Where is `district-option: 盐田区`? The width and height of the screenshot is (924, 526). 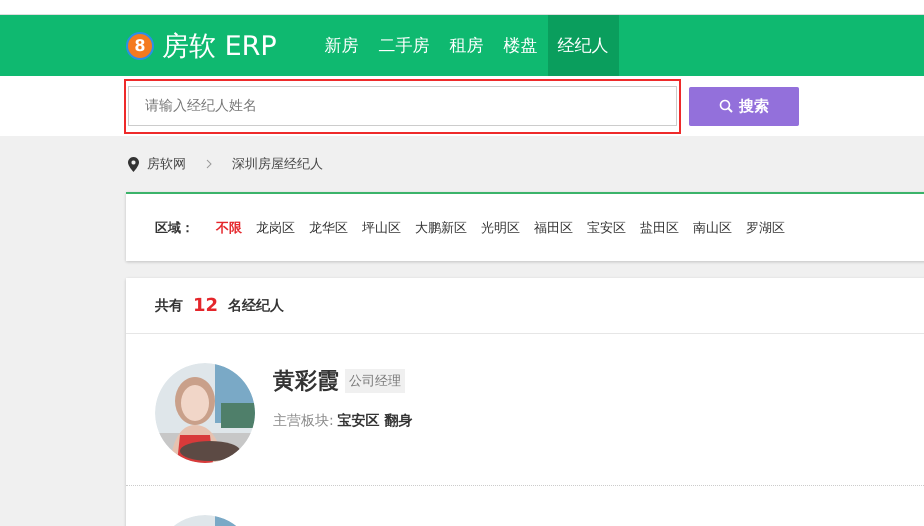
district-option: 盐田区 is located at coordinates (659, 227).